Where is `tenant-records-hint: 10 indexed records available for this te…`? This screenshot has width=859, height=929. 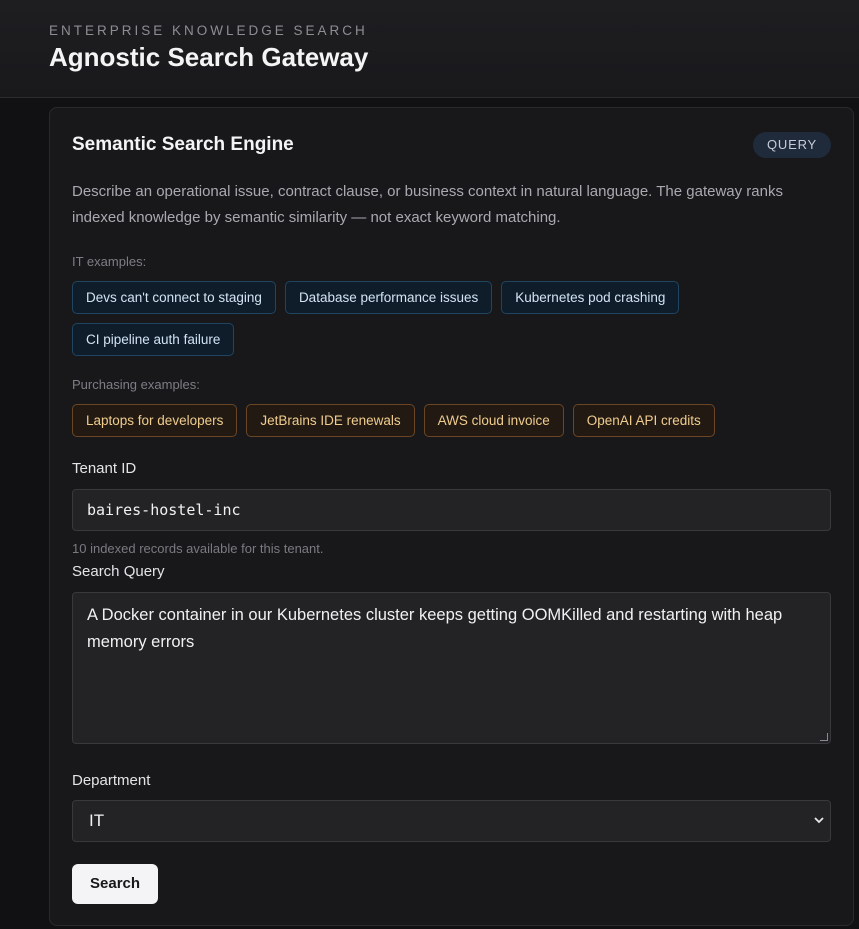
tenant-records-hint: 10 indexed records available for this te… is located at coordinates (198, 548).